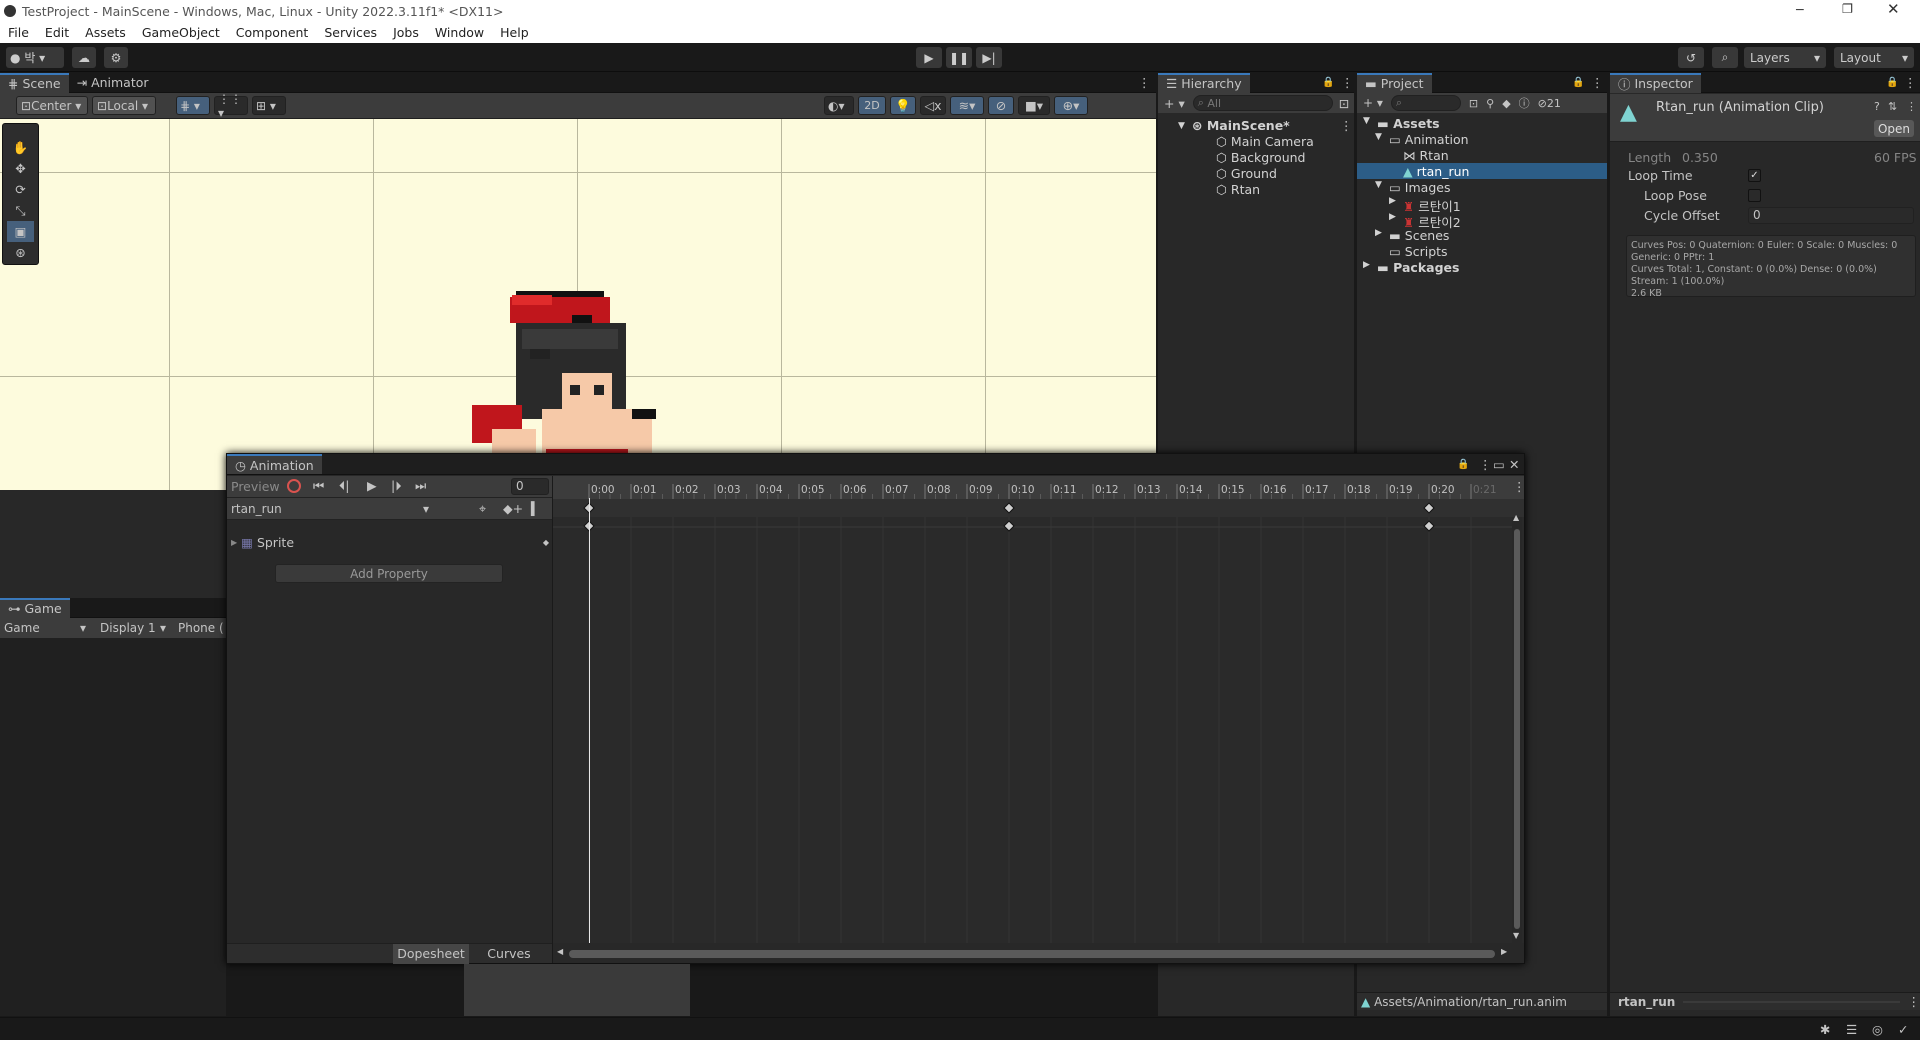  I want to click on vertical-scrollbar: ▲ ▼, so click(1517, 728).